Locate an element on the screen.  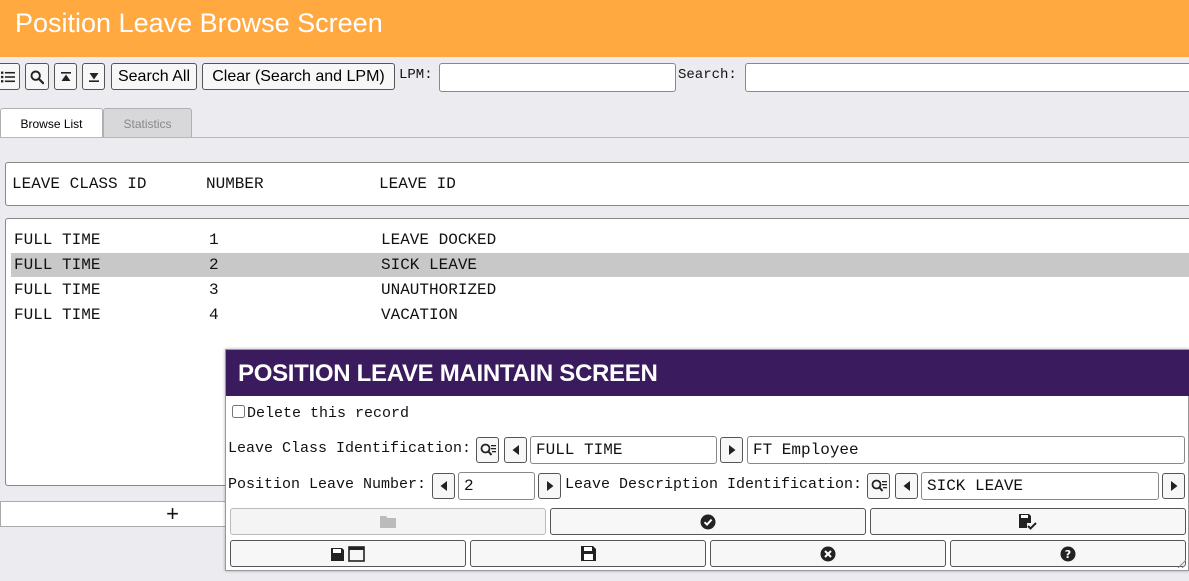
table-row-selected: FULL TIME 2 SICK LEAVE is located at coordinates (600, 265).